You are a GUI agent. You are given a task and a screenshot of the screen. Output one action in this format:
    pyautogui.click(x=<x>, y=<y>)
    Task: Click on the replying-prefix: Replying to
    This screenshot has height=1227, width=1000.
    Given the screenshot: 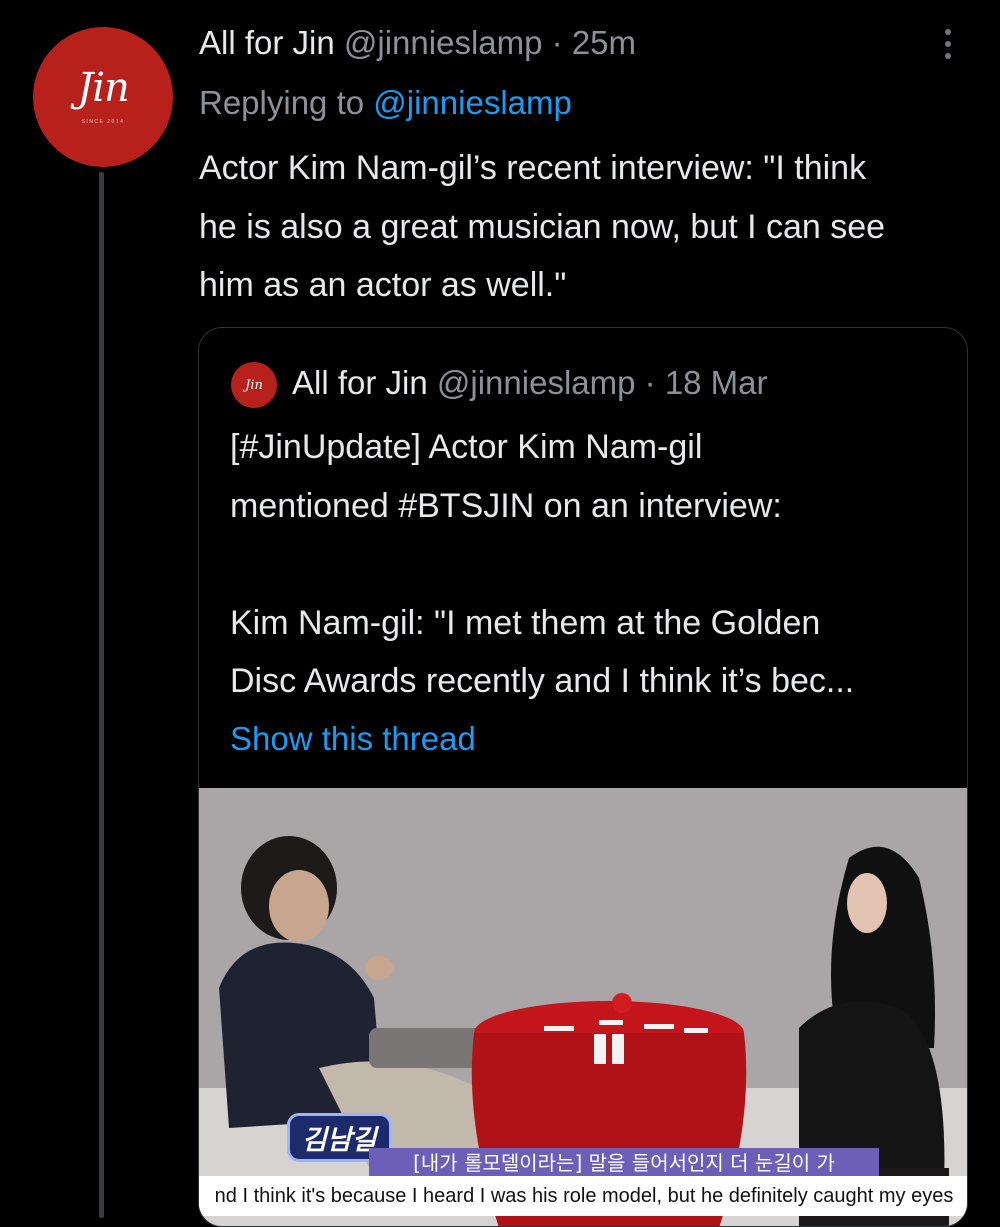 What is the action you would take?
    pyautogui.click(x=286, y=102)
    